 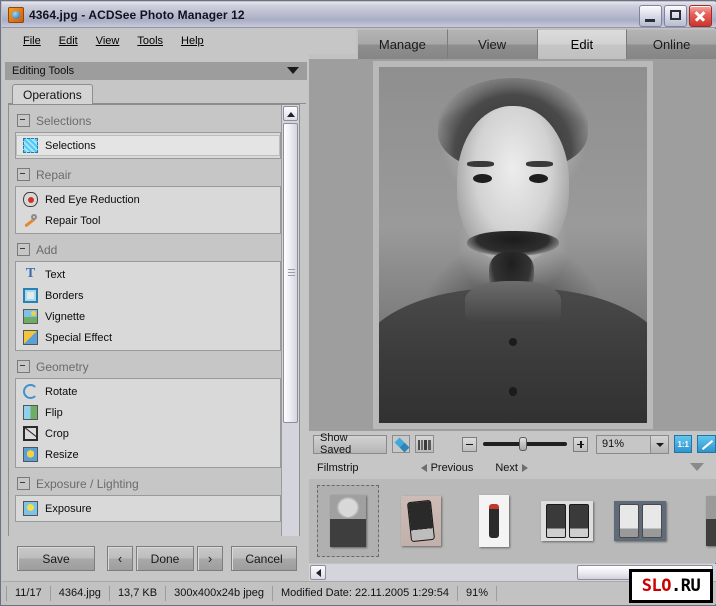 I want to click on borders-icon, so click(x=30, y=295).